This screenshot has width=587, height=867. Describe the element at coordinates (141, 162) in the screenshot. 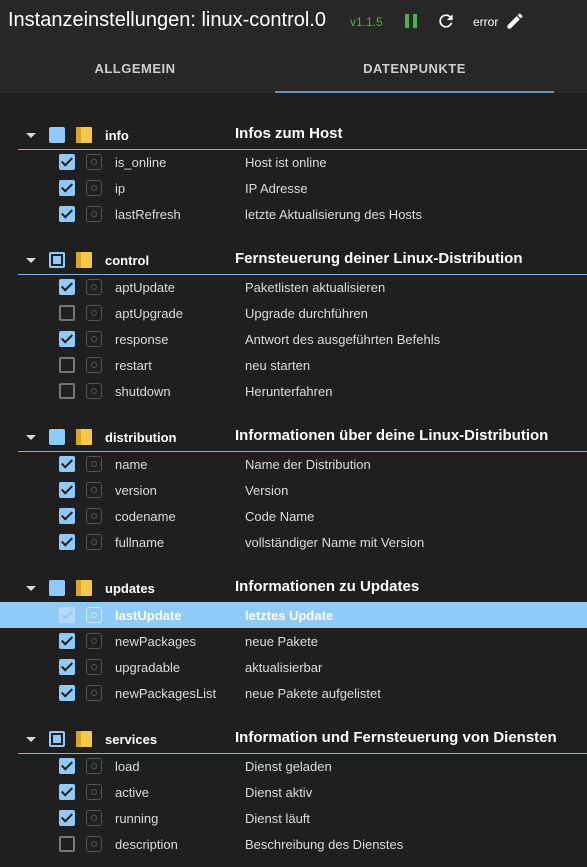

I see `datapoint-name: is_online` at that location.